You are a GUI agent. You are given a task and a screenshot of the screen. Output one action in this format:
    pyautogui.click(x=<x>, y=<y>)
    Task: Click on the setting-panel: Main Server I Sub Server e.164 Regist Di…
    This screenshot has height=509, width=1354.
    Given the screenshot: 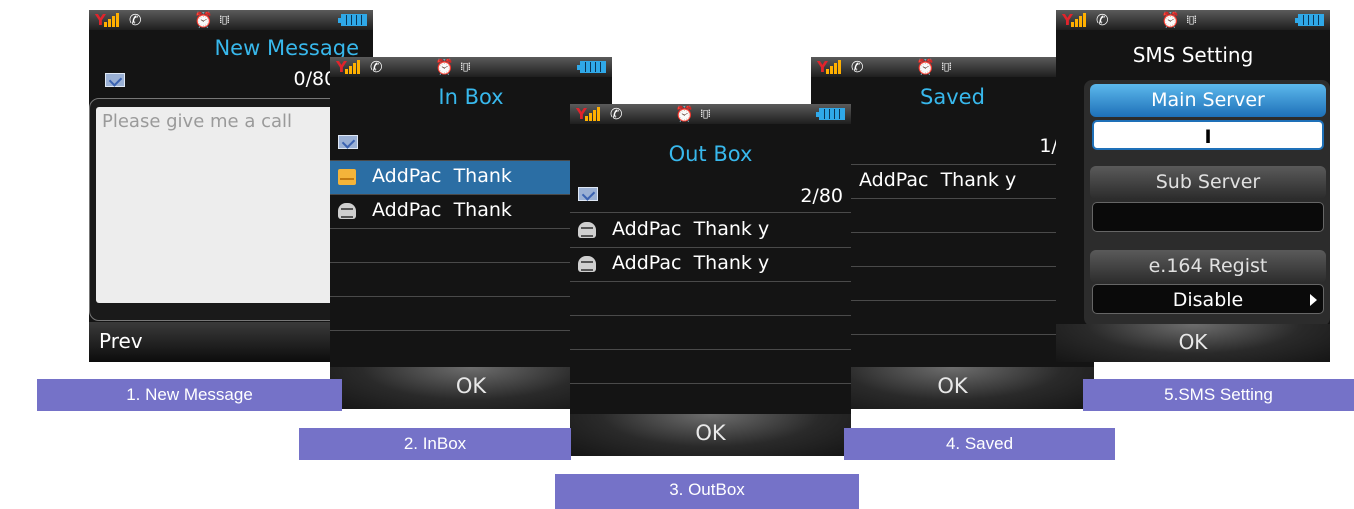 What is the action you would take?
    pyautogui.click(x=1207, y=203)
    